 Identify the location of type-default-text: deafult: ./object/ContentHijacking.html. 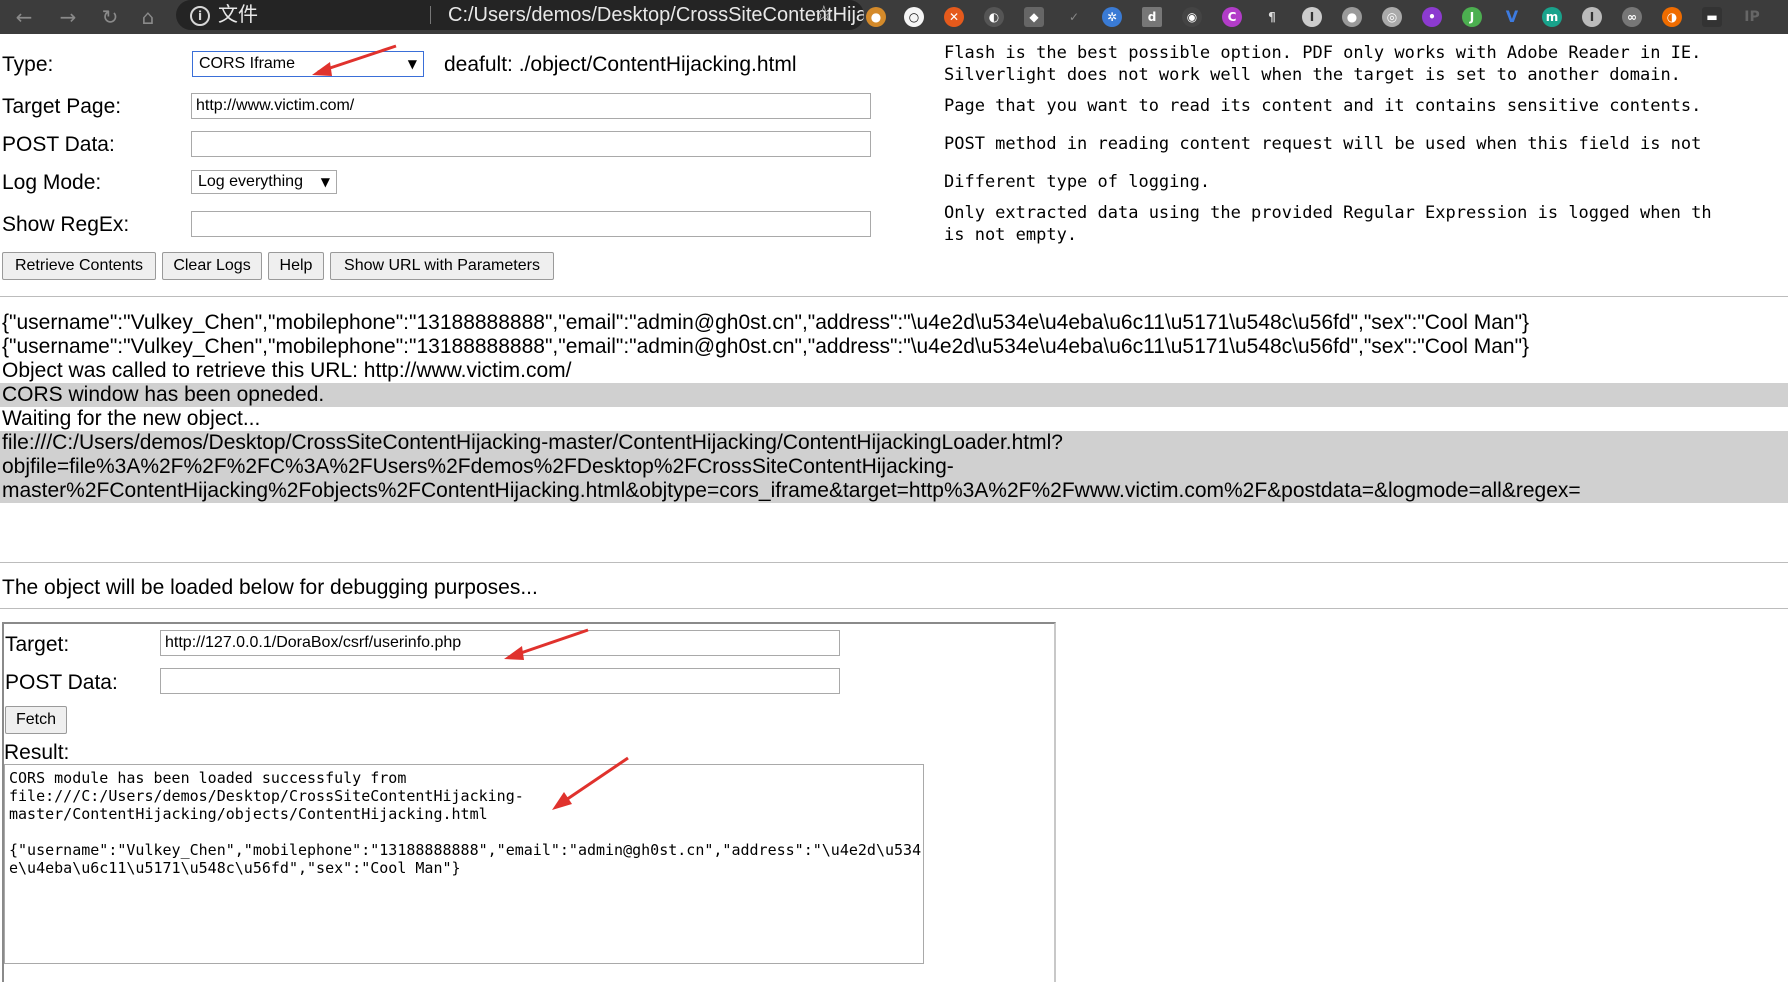
(620, 64).